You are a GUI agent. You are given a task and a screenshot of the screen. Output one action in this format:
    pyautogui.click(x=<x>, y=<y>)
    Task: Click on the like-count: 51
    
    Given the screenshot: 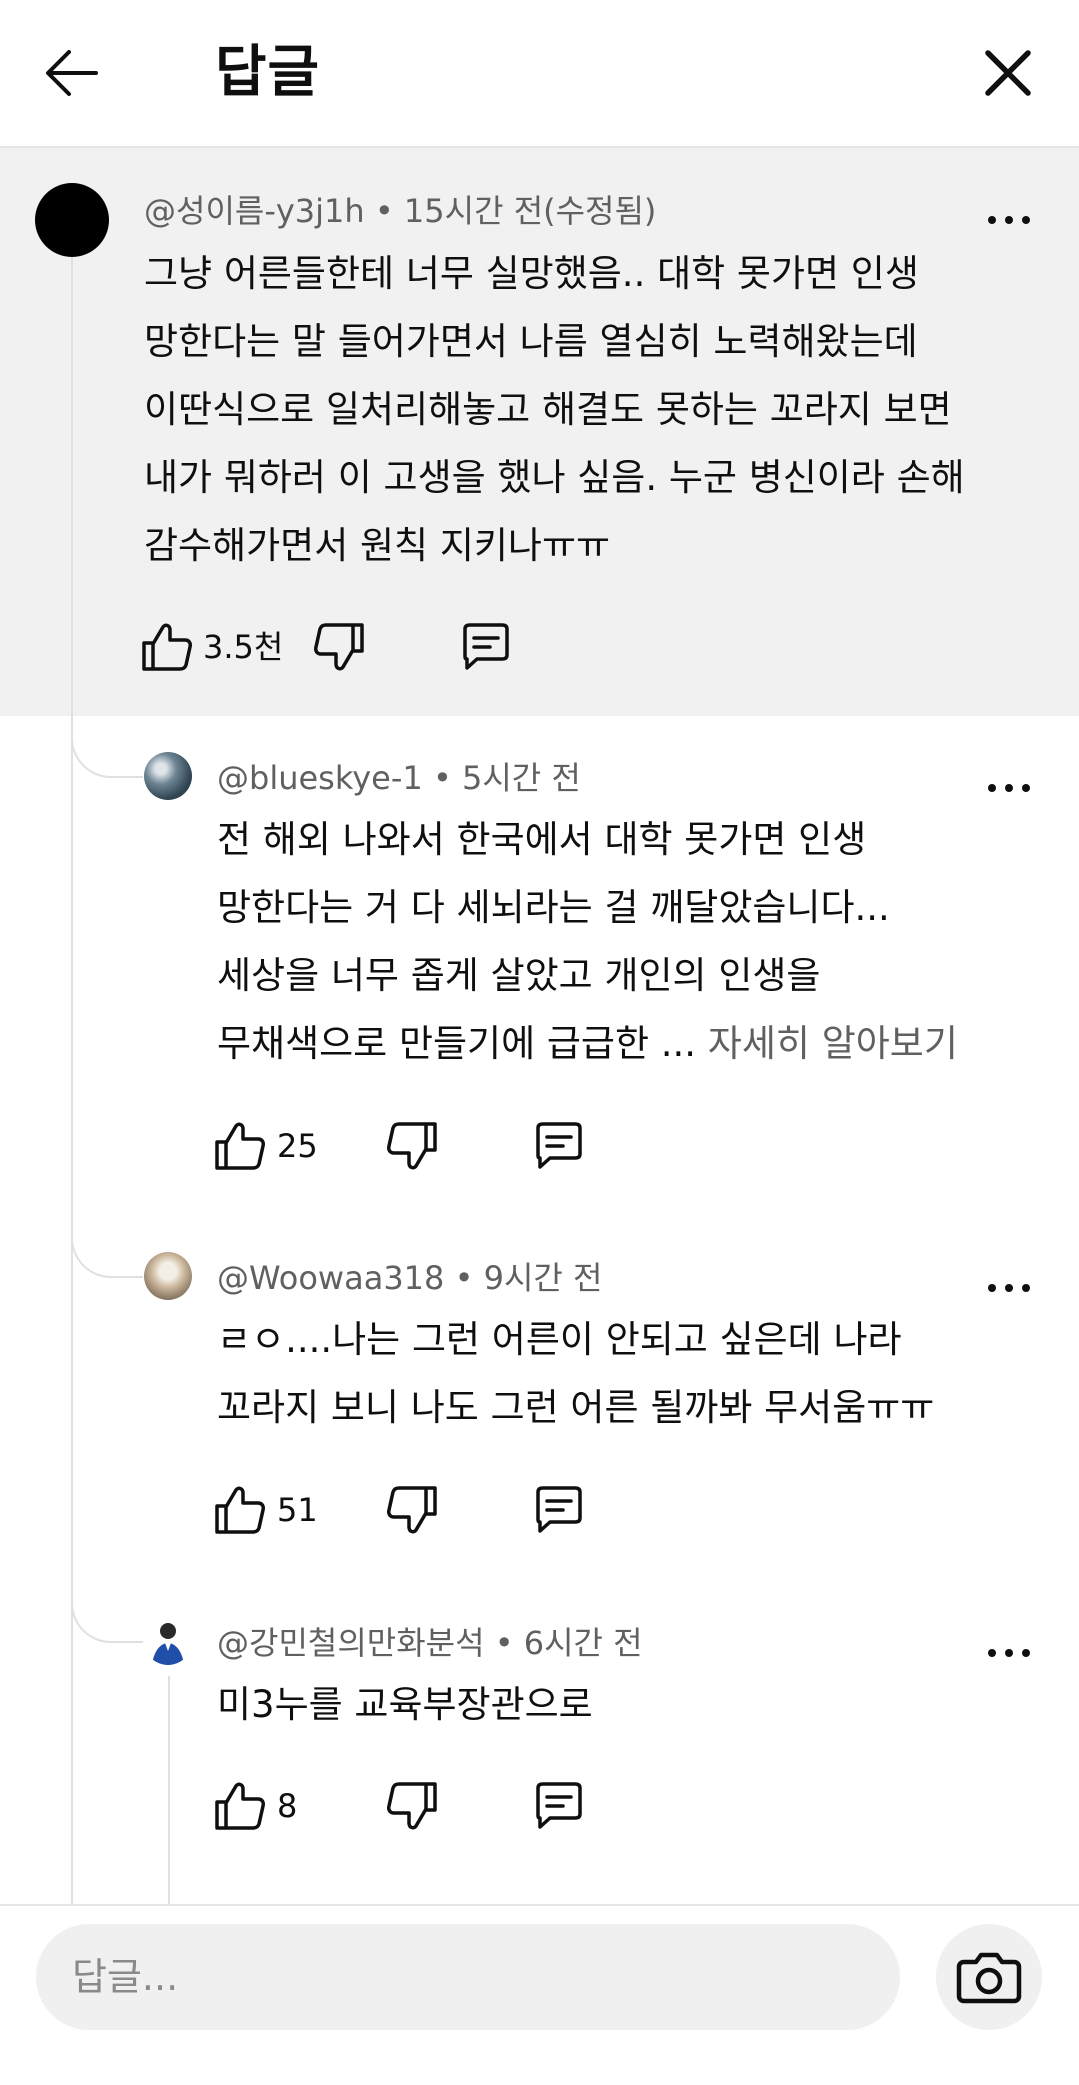 What is the action you would take?
    pyautogui.click(x=297, y=1510)
    